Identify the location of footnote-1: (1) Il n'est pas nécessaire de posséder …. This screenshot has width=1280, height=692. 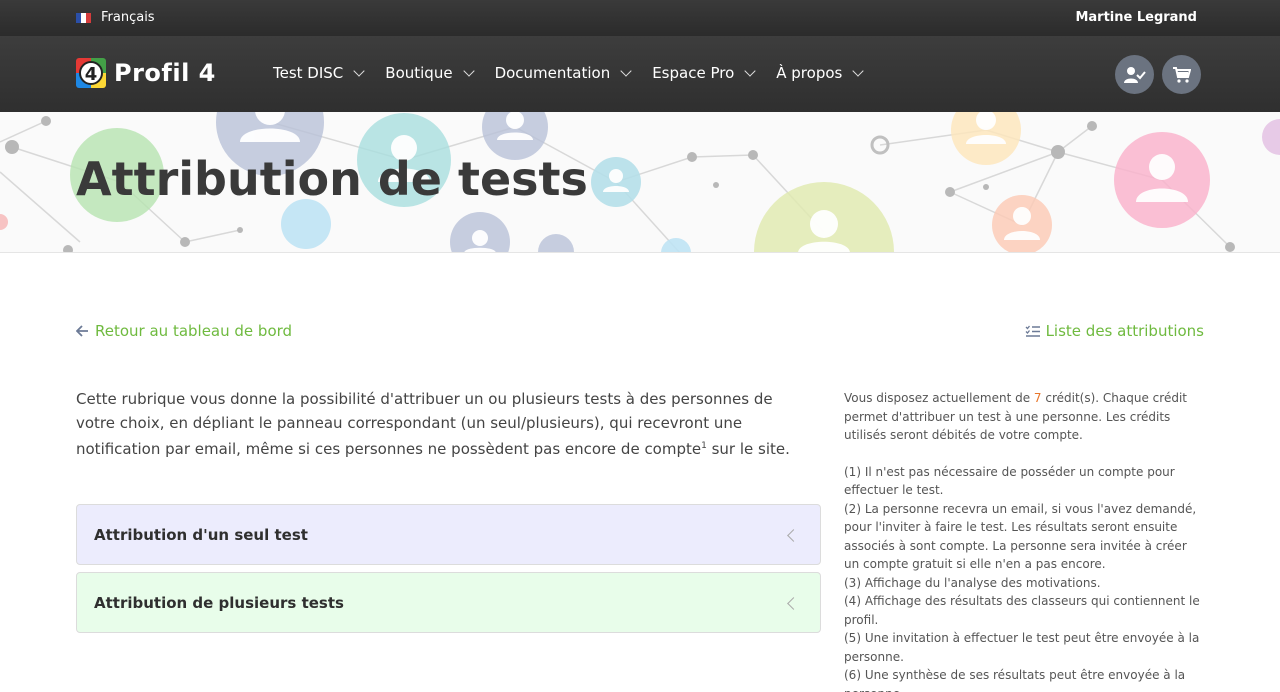
(1009, 481).